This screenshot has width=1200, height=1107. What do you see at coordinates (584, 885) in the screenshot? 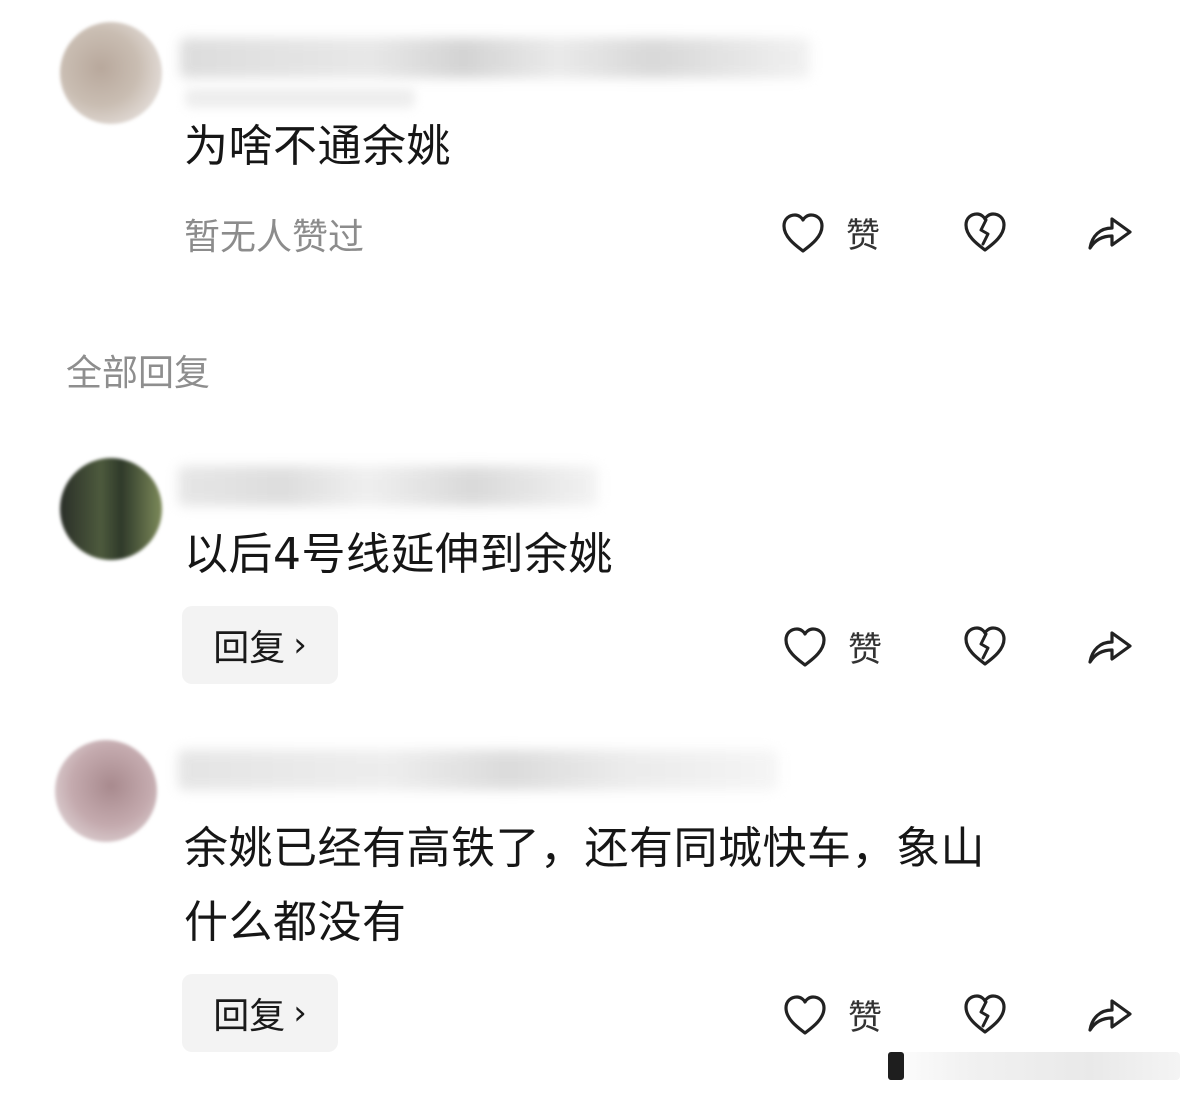
I see `reply-text: 余姚已经有高铁了，还有同城快车，象山 什么都没有` at bounding box center [584, 885].